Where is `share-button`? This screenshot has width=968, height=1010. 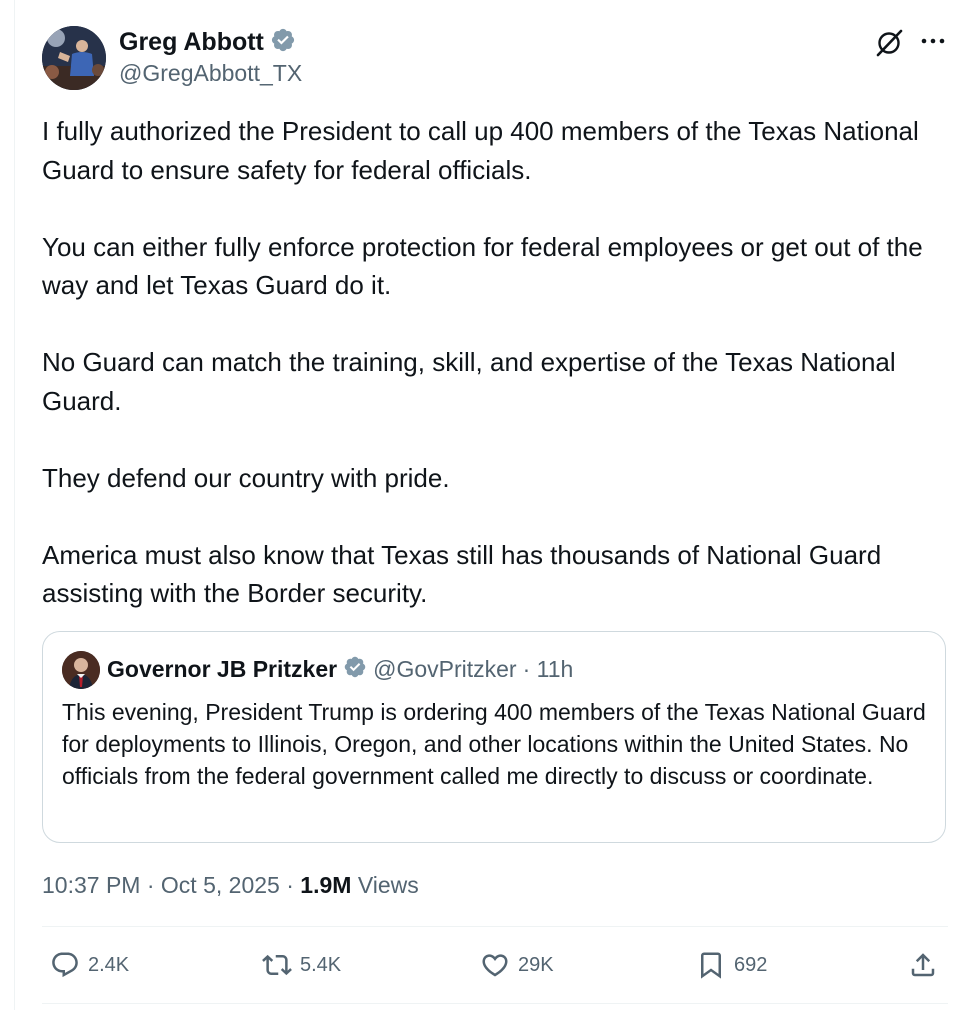 share-button is located at coordinates (923, 965).